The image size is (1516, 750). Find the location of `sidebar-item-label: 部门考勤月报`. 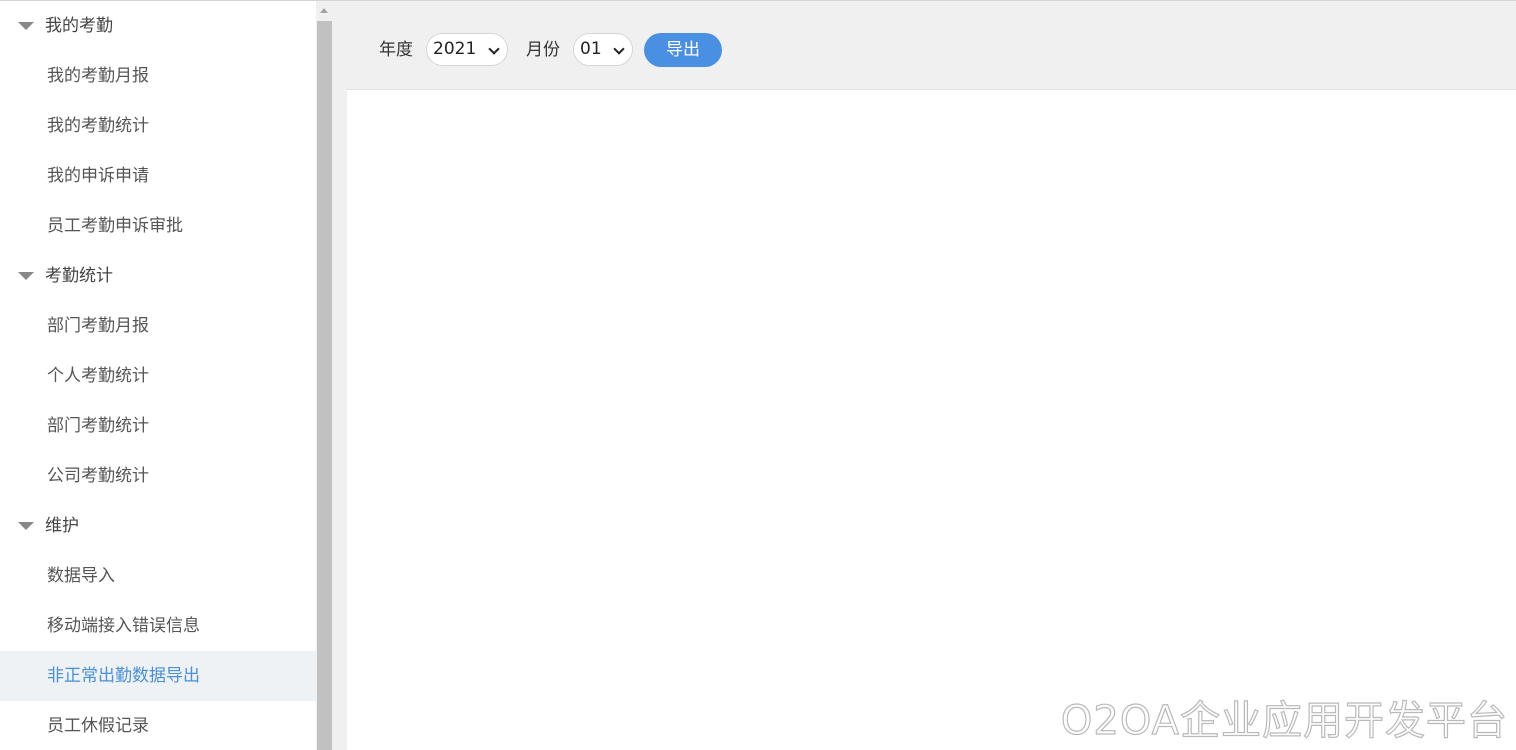

sidebar-item-label: 部门考勤月报 is located at coordinates (98, 326).